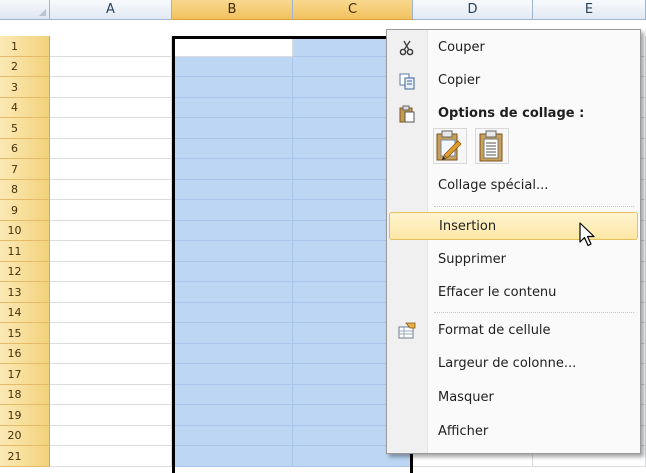 This screenshot has width=646, height=473. I want to click on row-header: 5, so click(25, 128).